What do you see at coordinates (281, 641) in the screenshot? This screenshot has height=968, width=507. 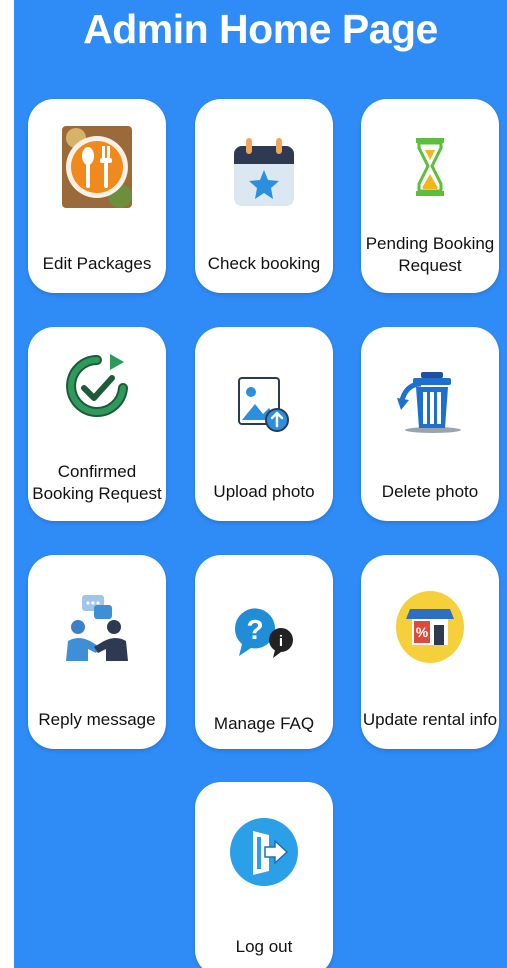 I see `svg-text: i` at bounding box center [281, 641].